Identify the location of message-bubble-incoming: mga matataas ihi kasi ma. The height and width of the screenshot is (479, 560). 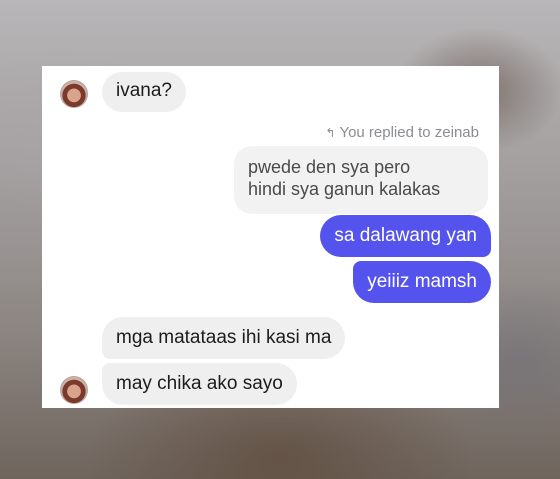
(224, 338).